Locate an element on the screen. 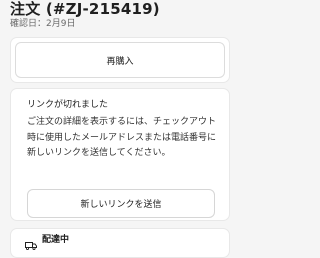 This screenshot has width=320, height=258. send-new-link-button: 新しいリンクを送信 is located at coordinates (121, 203).